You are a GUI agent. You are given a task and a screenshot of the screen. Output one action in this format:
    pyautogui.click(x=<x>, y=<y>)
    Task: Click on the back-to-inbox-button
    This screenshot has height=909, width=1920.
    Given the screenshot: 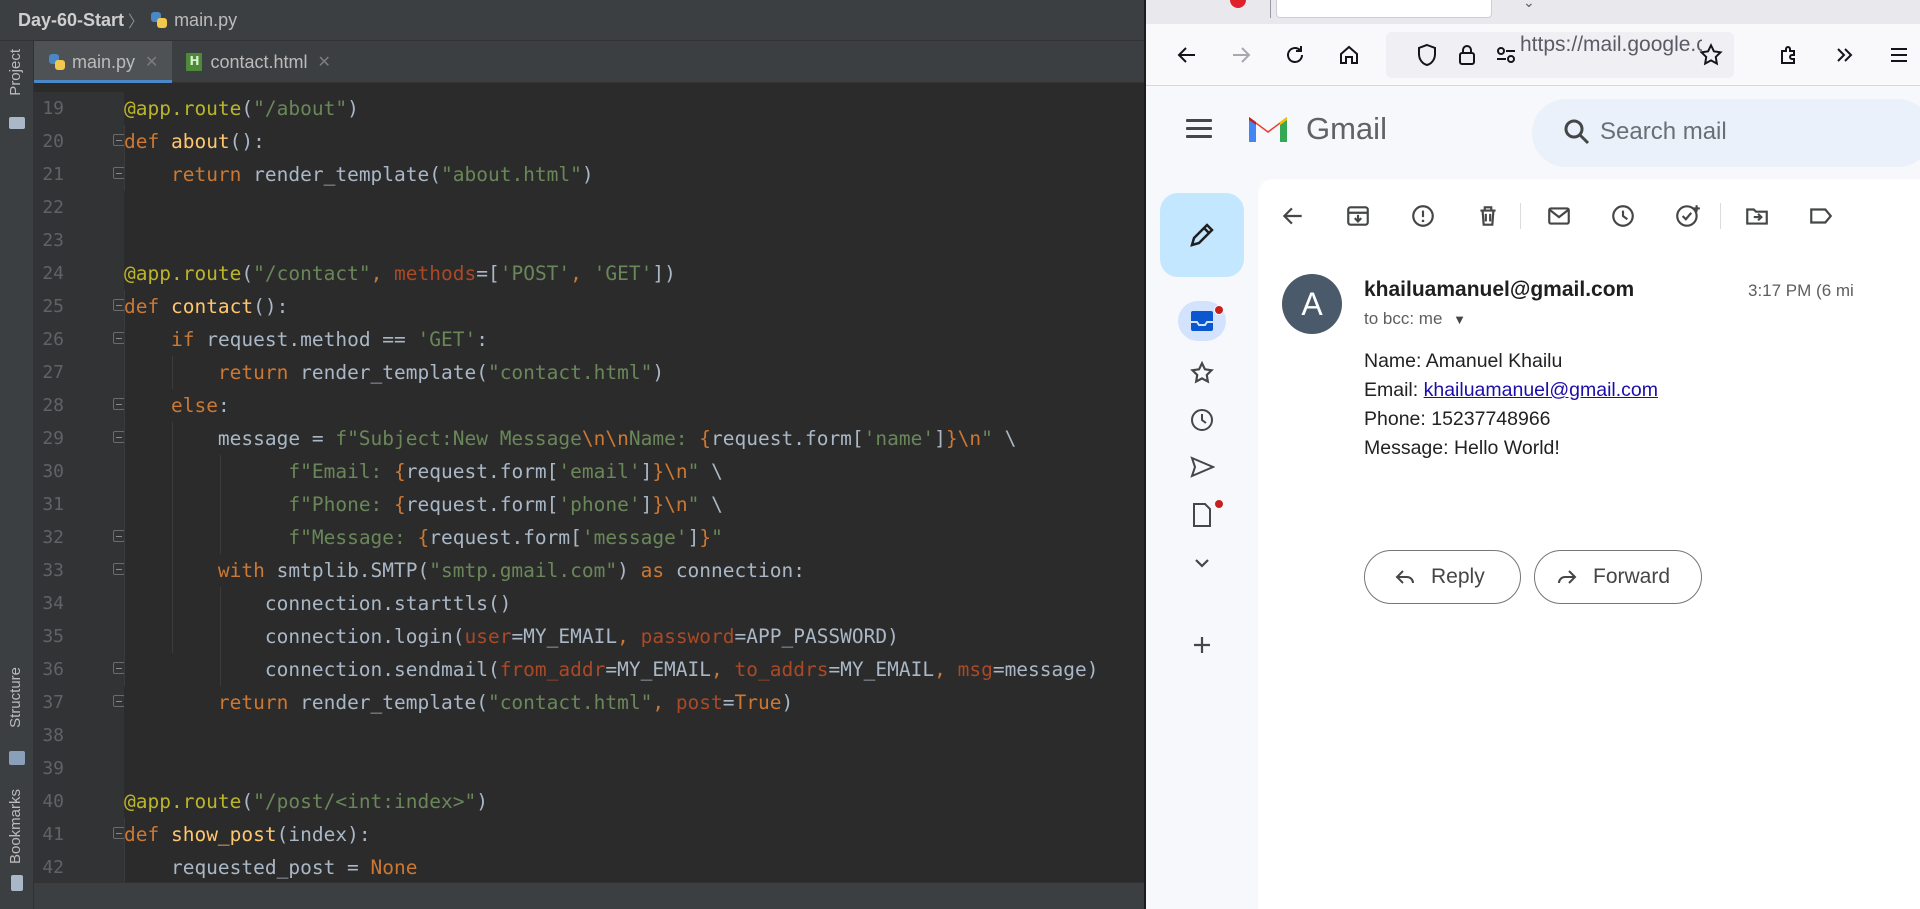 What is the action you would take?
    pyautogui.click(x=1293, y=216)
    